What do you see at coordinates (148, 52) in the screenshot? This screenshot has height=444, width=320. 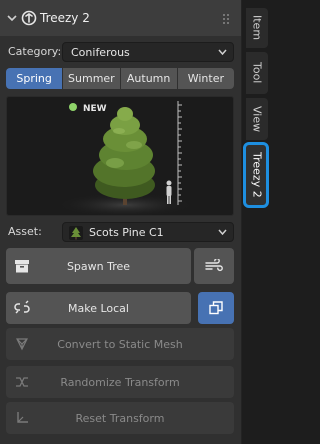 I see `category-dropdown: Coniferous` at bounding box center [148, 52].